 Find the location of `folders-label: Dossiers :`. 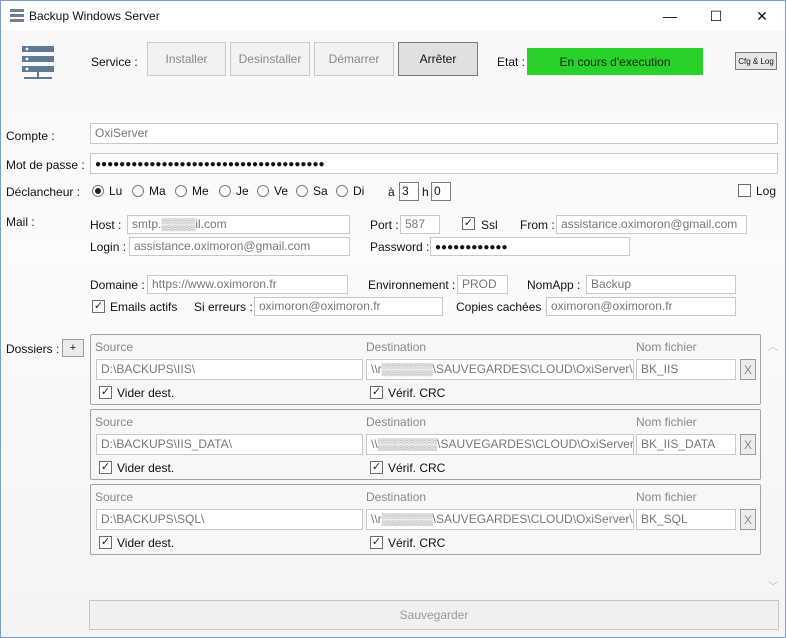

folders-label: Dossiers : is located at coordinates (33, 349).